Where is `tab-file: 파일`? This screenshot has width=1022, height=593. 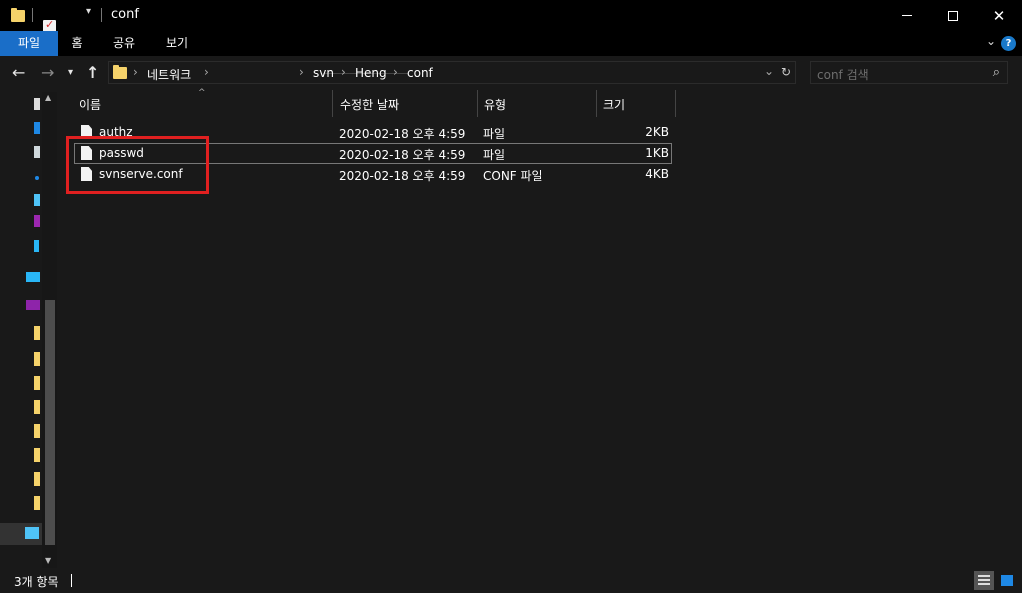
tab-file: 파일 is located at coordinates (29, 43).